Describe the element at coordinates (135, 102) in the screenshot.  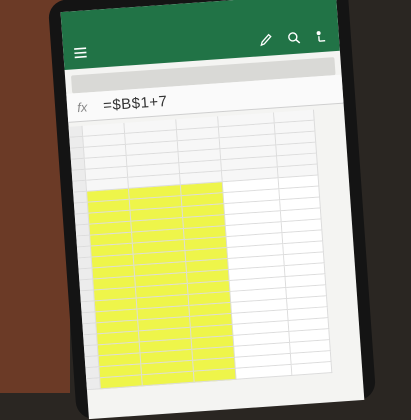
I see `formula-text: =$B$1+7` at that location.